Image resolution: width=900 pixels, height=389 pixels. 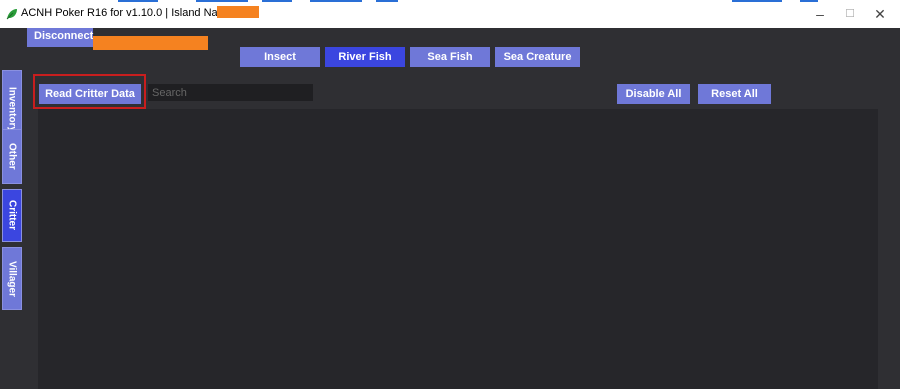 I want to click on tab-villager-label: Villager, so click(x=12, y=278).